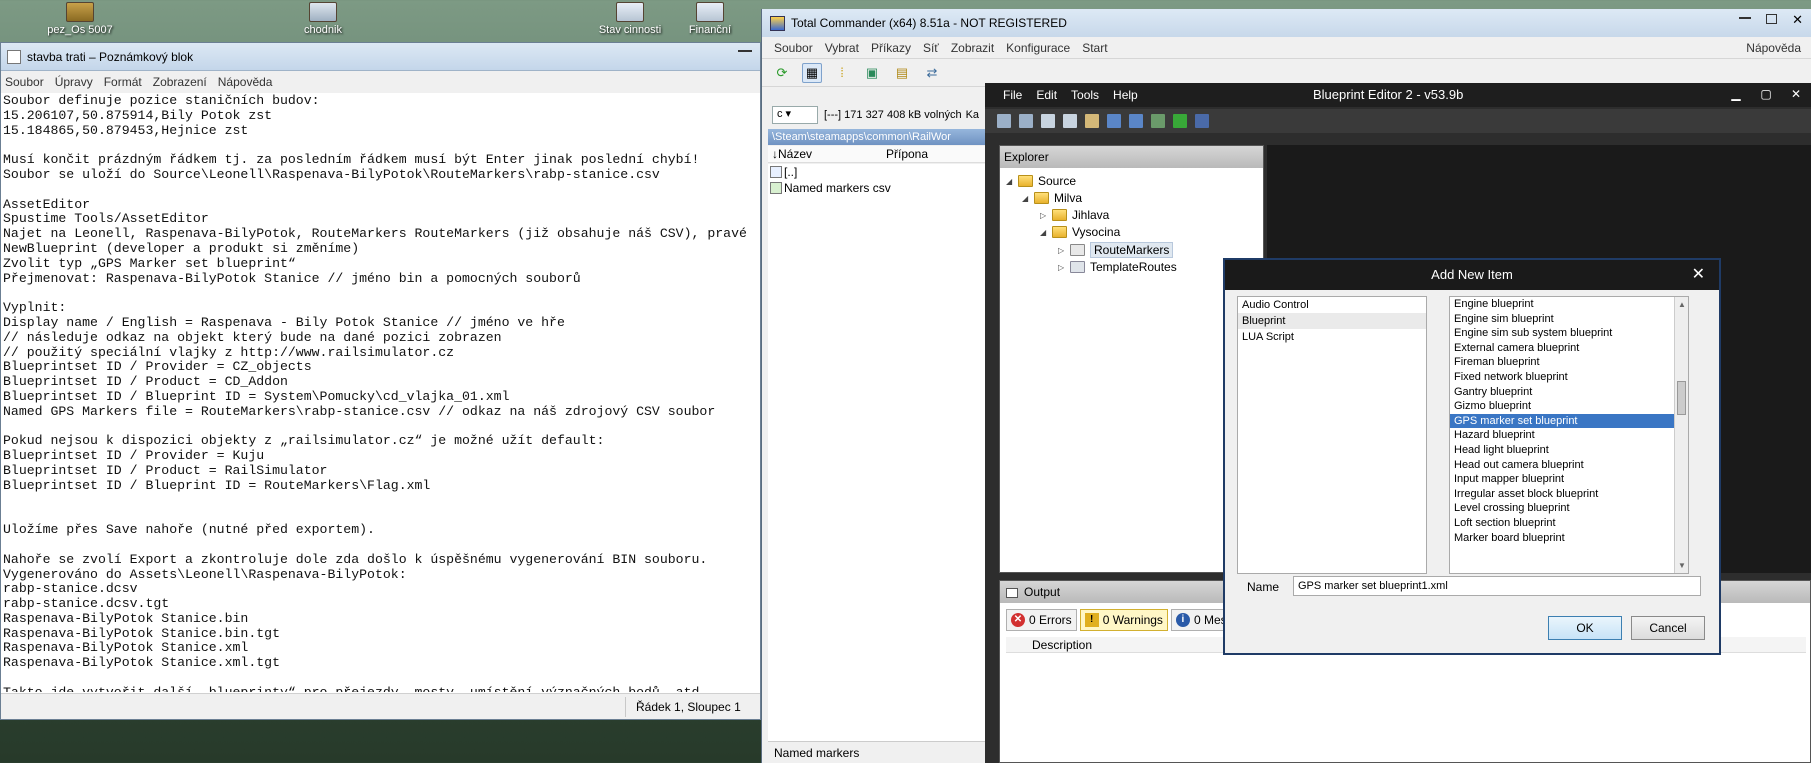 Image resolution: width=1811 pixels, height=763 pixels. I want to click on archive-icon, so click(80, 12).